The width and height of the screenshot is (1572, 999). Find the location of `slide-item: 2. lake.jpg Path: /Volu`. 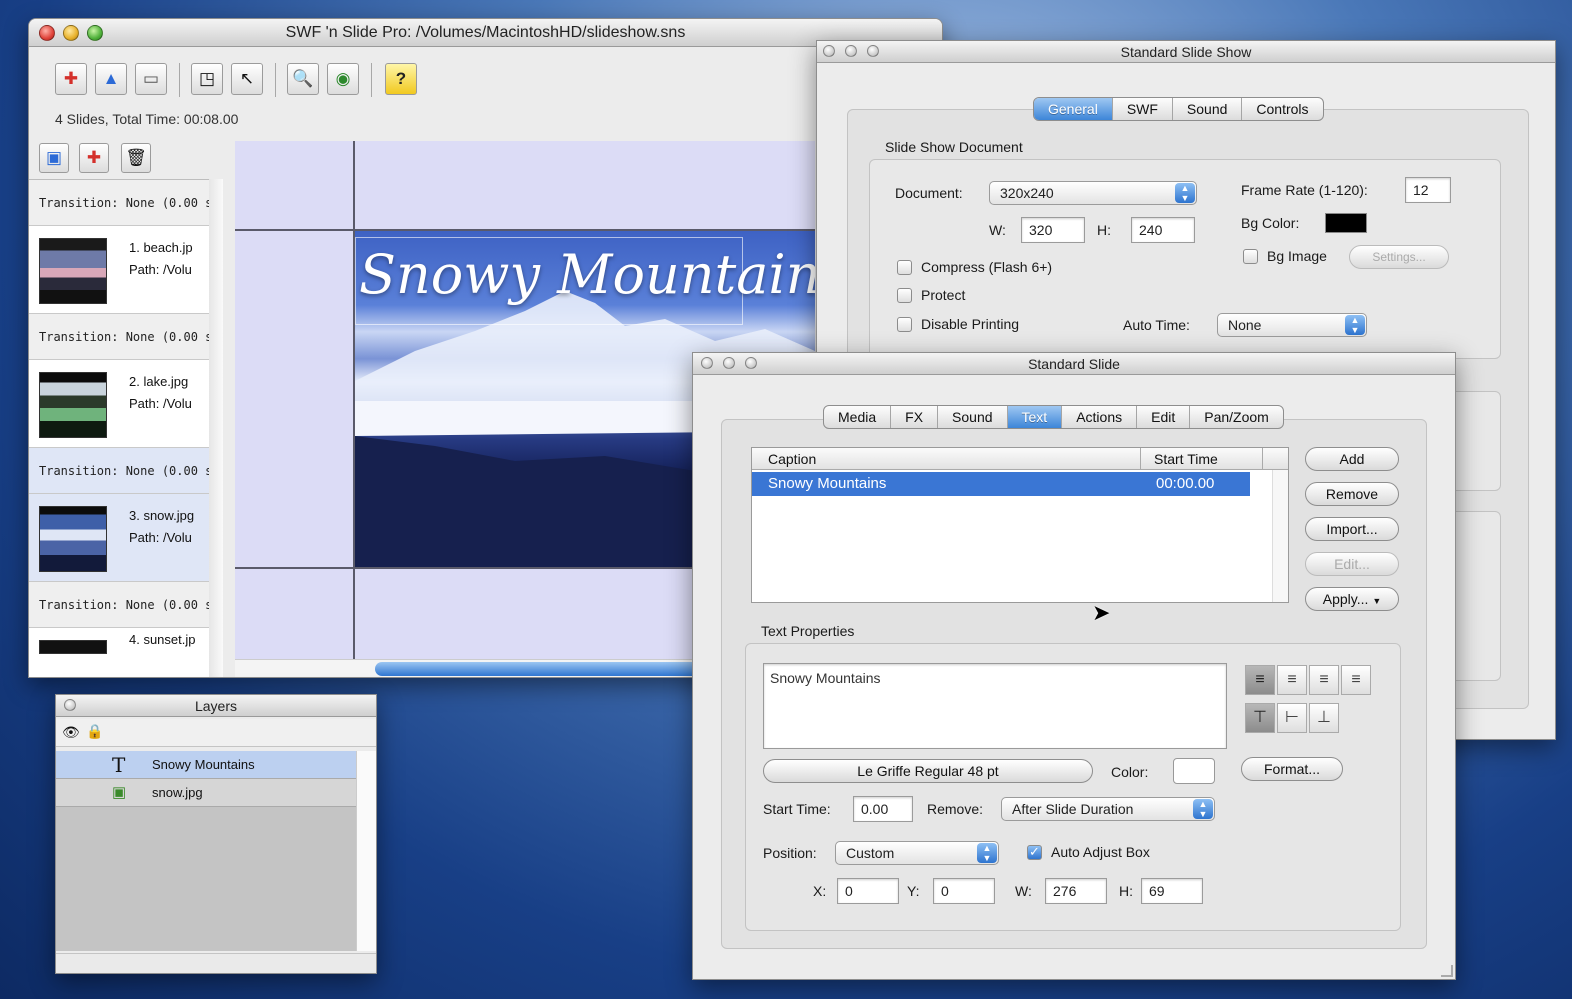

slide-item: 2. lake.jpg Path: /Volu is located at coordinates (119, 404).